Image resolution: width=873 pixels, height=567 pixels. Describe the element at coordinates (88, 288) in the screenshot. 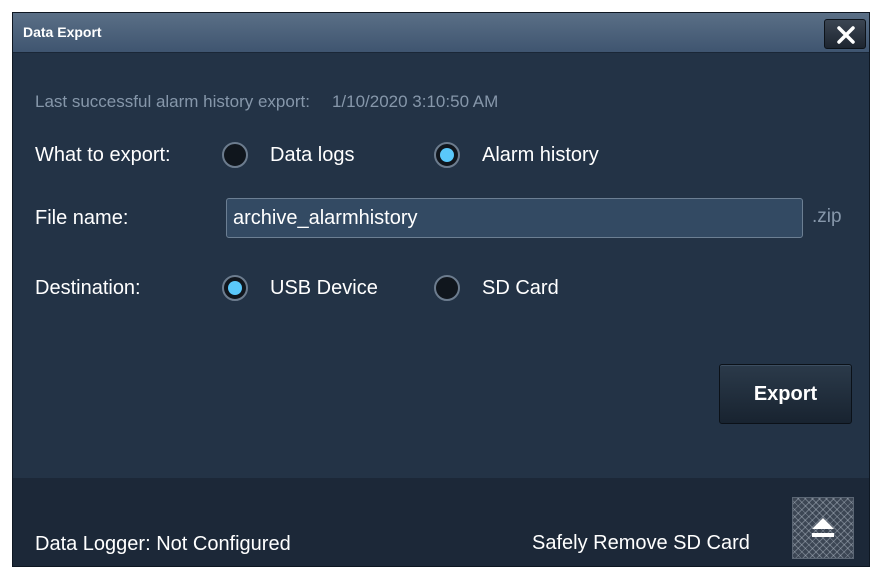

I see `destination-label: Destination:` at that location.